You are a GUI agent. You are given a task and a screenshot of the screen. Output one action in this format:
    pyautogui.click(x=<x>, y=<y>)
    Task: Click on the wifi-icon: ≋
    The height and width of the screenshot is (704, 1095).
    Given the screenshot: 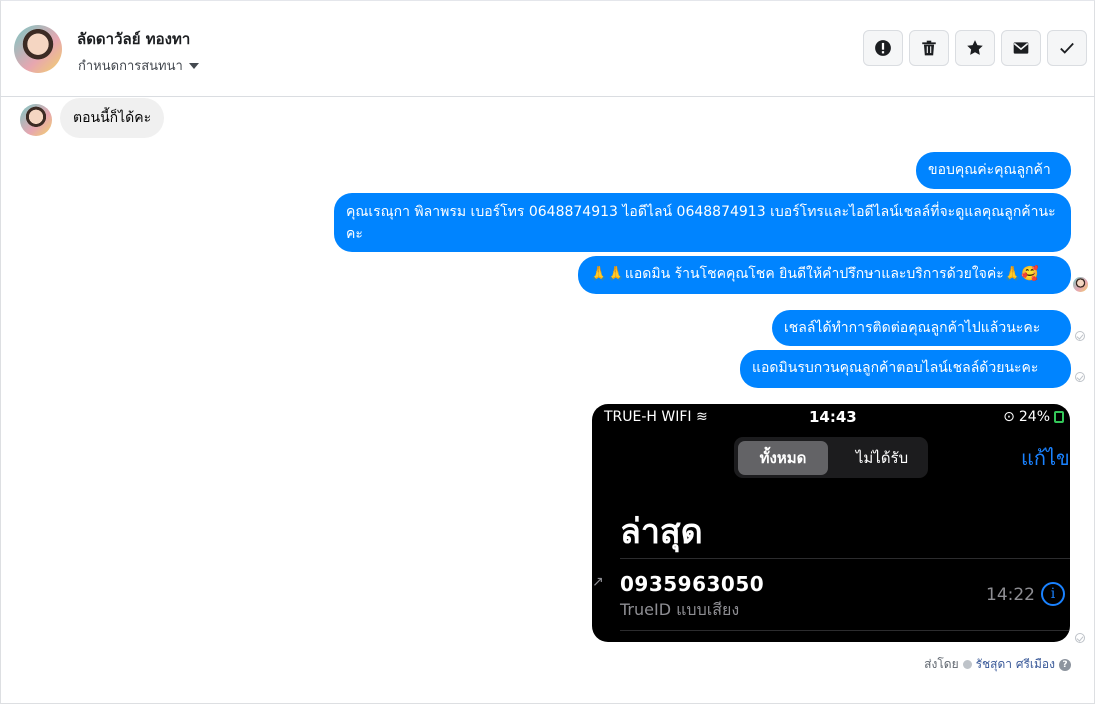 What is the action you would take?
    pyautogui.click(x=702, y=417)
    